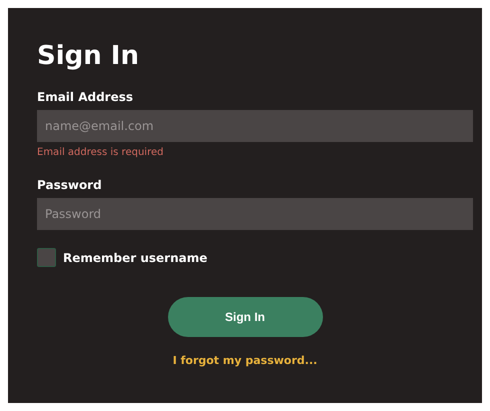 This screenshot has width=490, height=411. I want to click on field-label: Password, so click(70, 185).